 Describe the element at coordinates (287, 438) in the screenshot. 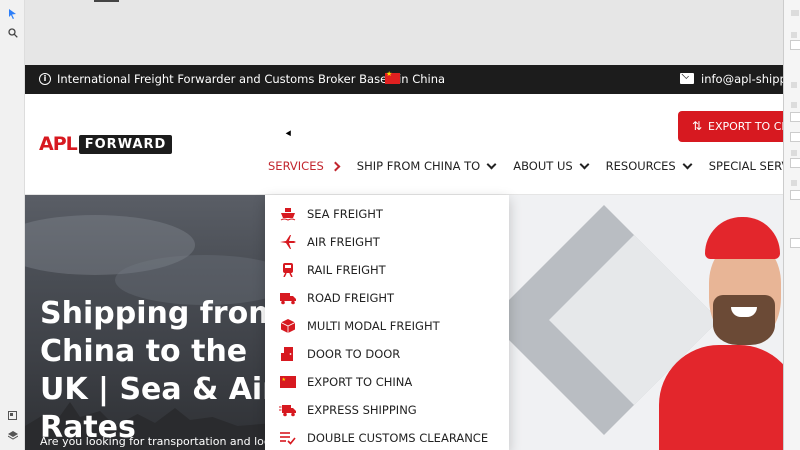

I see `checklist-icon` at that location.